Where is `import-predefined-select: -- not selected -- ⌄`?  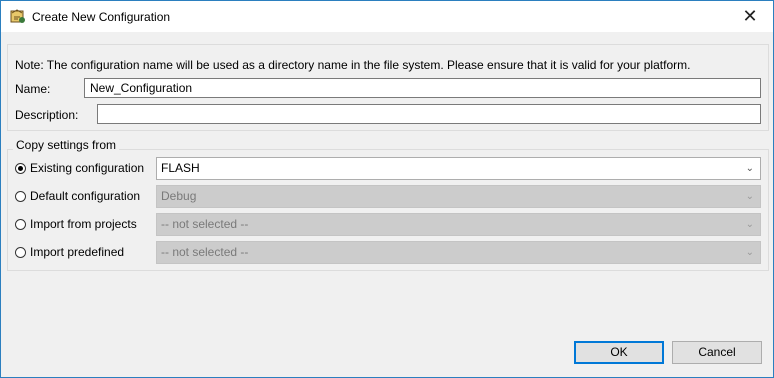 import-predefined-select: -- not selected -- ⌄ is located at coordinates (458, 252).